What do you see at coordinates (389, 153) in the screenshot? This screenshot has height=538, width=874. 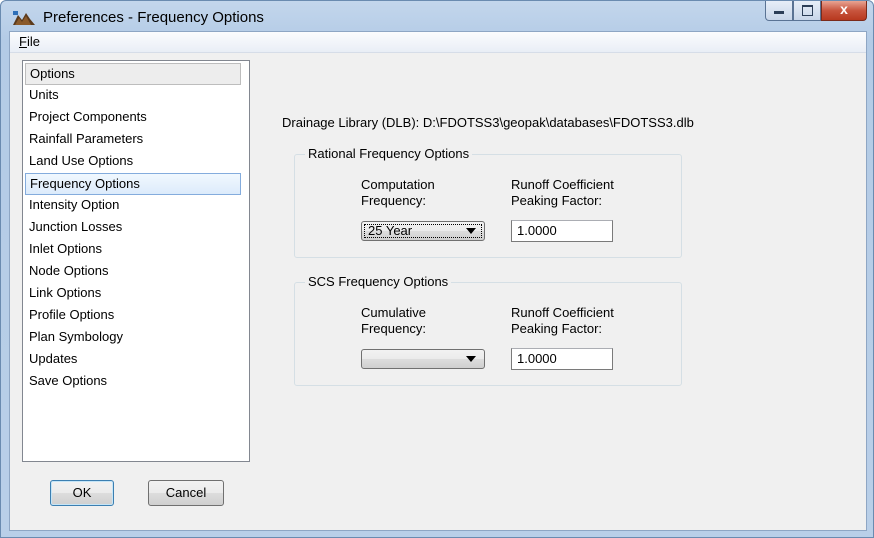 I see `rational-group-title: Rational Frequency Options` at bounding box center [389, 153].